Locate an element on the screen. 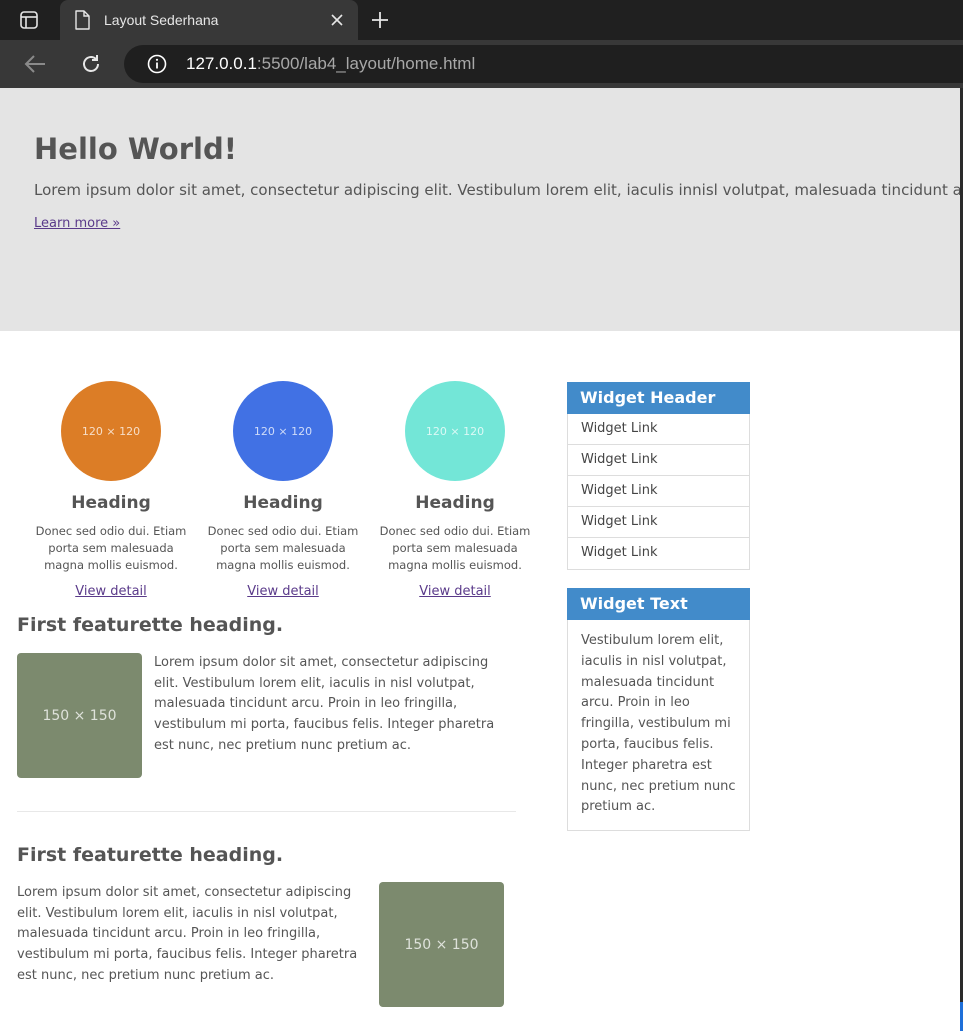 Image resolution: width=963 pixels, height=1031 pixels. featurette-image-2: 150 × 150 is located at coordinates (441, 944).